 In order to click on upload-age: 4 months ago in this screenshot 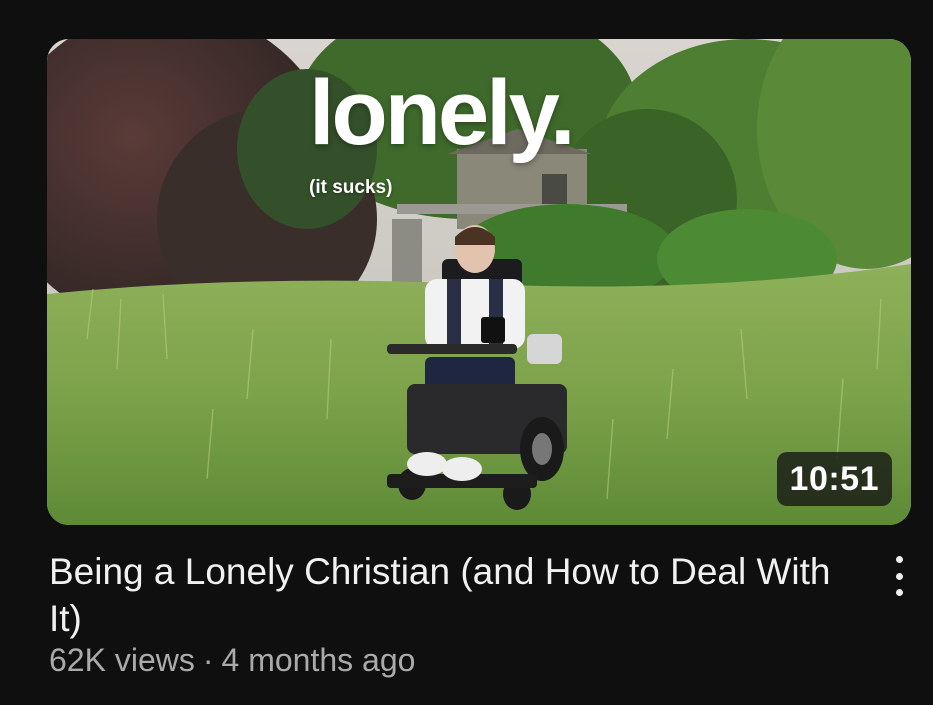, I will do `click(318, 660)`.